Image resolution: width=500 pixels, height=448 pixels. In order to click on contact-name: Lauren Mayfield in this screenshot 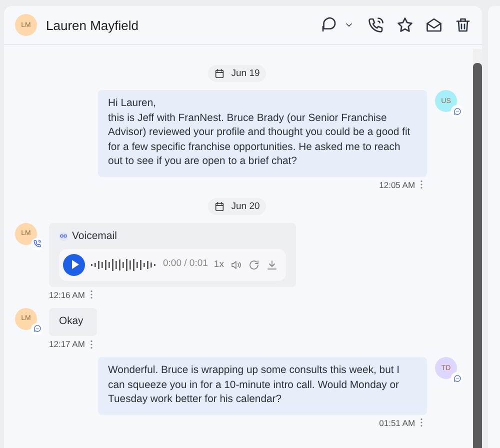, I will do `click(93, 25)`.